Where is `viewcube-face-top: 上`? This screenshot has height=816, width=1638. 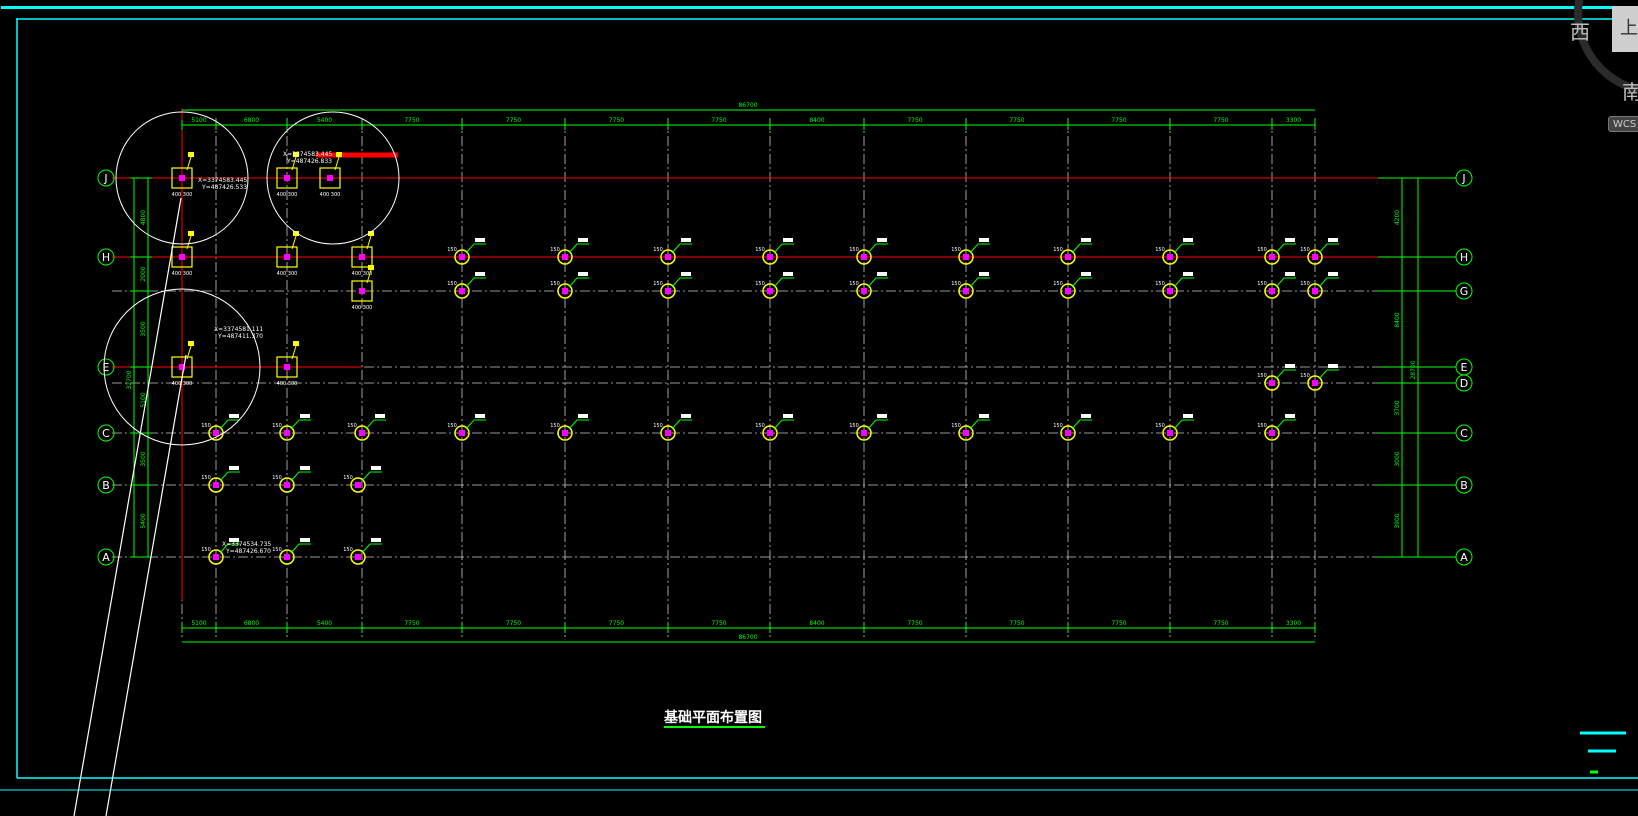
viewcube-face-top: 上 is located at coordinates (1625, 29).